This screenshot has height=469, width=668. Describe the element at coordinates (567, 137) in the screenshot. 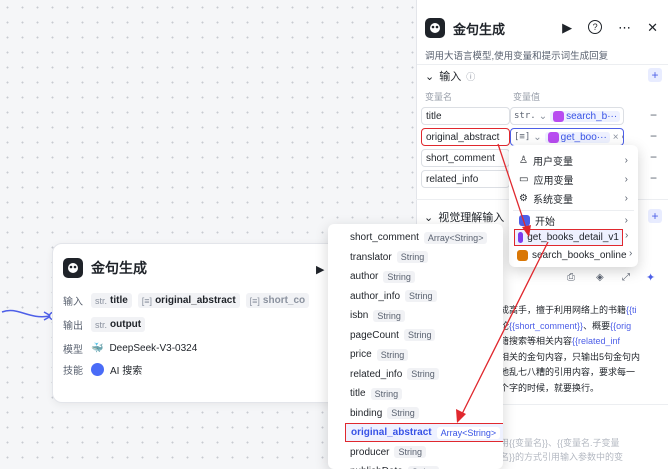

I see `var-value-field: [≡] ⌄ get_boo··· ×⊙` at that location.